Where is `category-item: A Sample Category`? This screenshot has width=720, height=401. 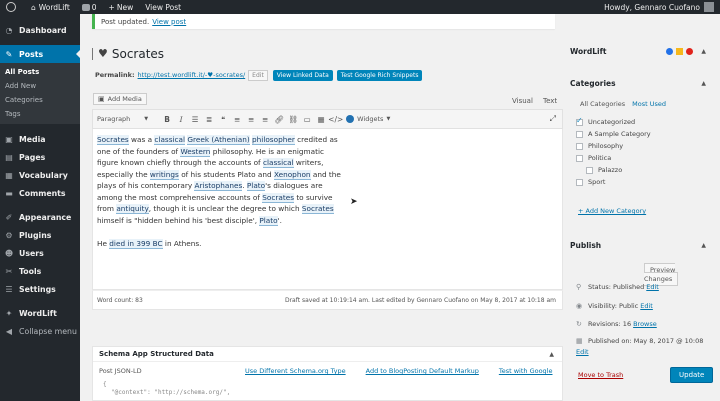 category-item: A Sample Category is located at coordinates (643, 134).